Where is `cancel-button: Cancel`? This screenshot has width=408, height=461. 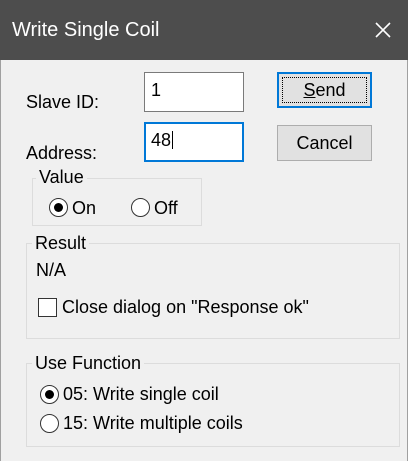
cancel-button: Cancel is located at coordinates (324, 143).